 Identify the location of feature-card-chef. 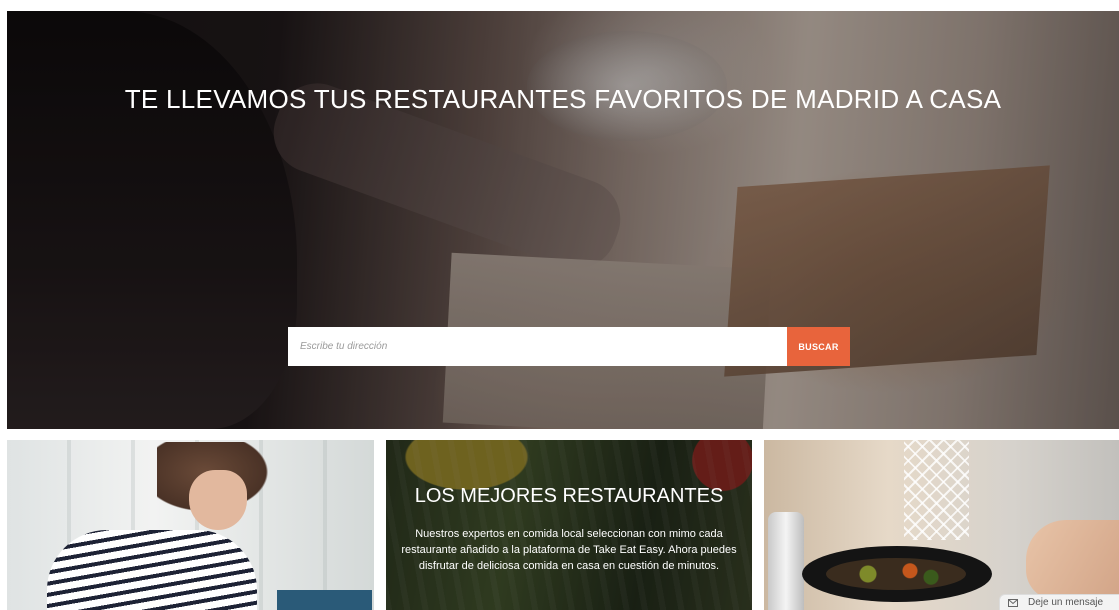
(190, 525).